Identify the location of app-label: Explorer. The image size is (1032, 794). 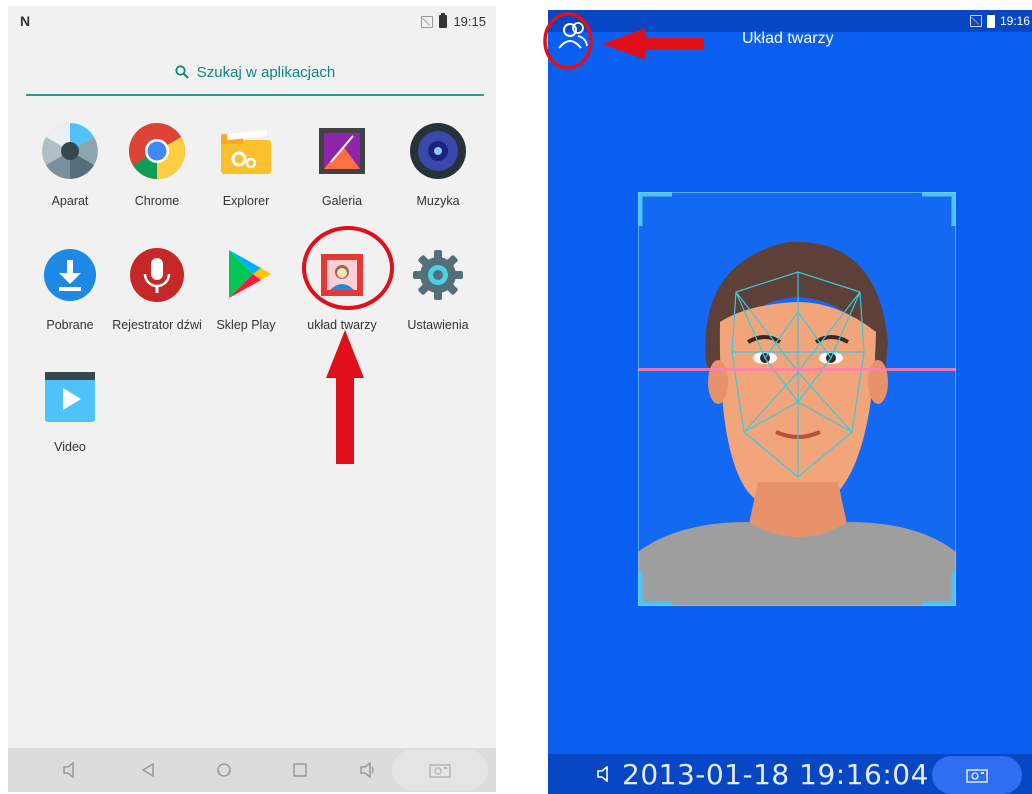
(246, 201).